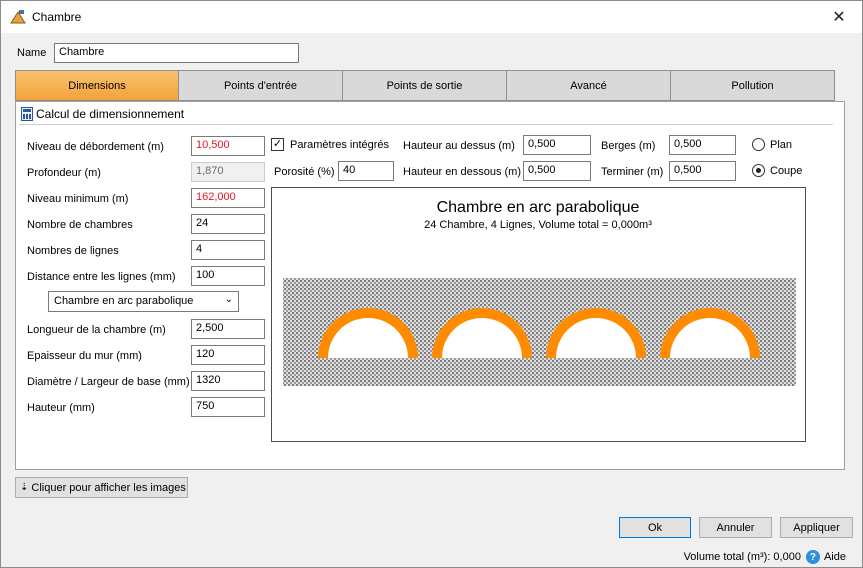 The image size is (863, 568). What do you see at coordinates (57, 17) in the screenshot?
I see `window-title: Chambre` at bounding box center [57, 17].